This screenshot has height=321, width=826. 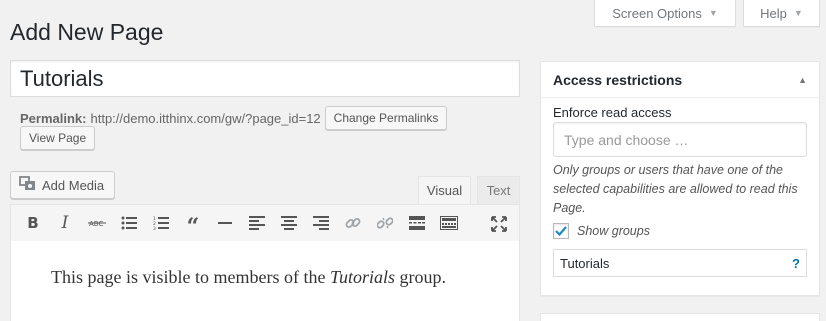 What do you see at coordinates (420, 277) in the screenshot?
I see `content-text-end: group.` at bounding box center [420, 277].